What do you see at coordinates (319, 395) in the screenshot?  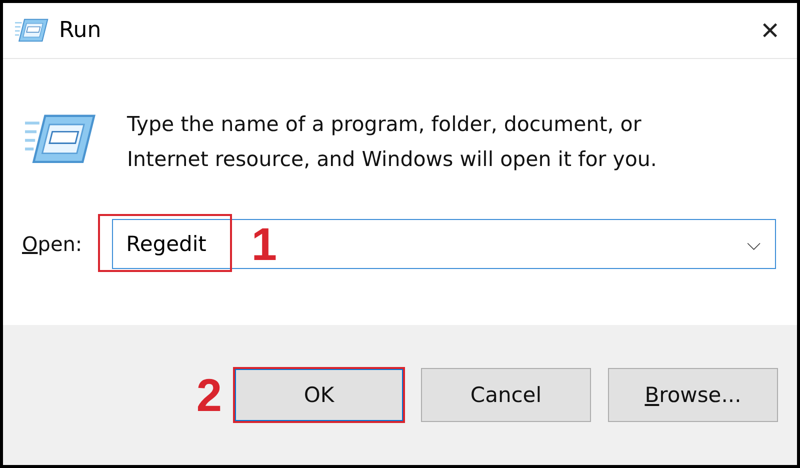 I see `dialog-button: OK` at bounding box center [319, 395].